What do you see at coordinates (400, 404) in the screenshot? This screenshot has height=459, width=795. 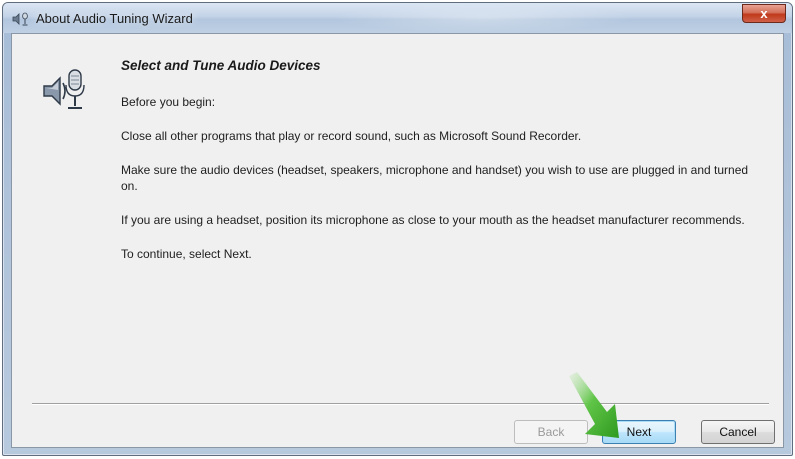 I see `button-separator` at bounding box center [400, 404].